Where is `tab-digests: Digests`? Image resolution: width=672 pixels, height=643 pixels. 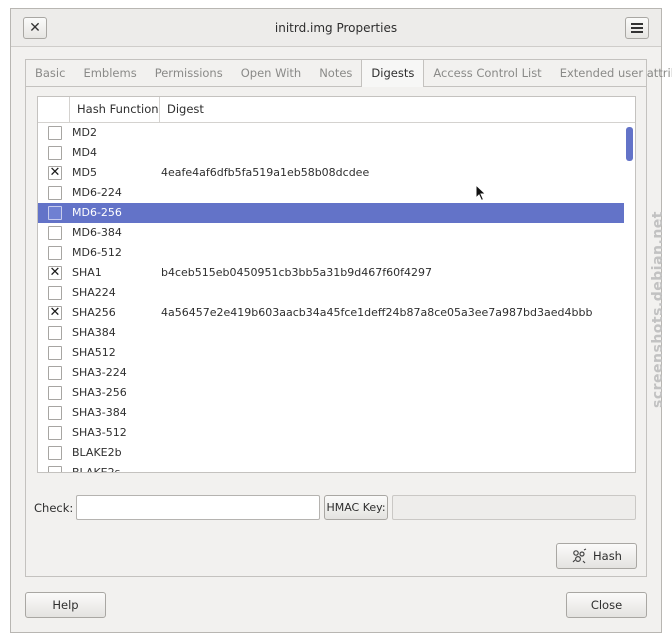
tab-digests: Digests is located at coordinates (393, 73).